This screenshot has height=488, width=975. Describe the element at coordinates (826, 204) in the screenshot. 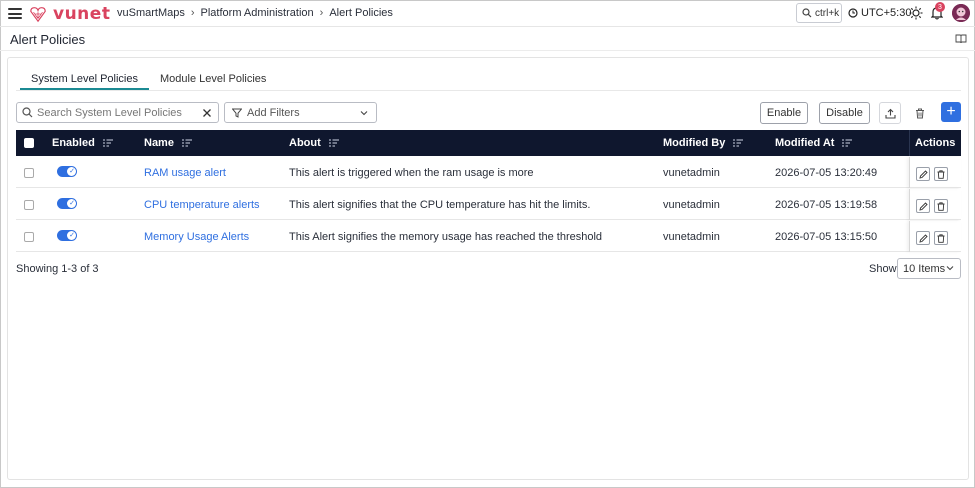

I see `modified-at: 2026-07-05 13:19:58` at that location.